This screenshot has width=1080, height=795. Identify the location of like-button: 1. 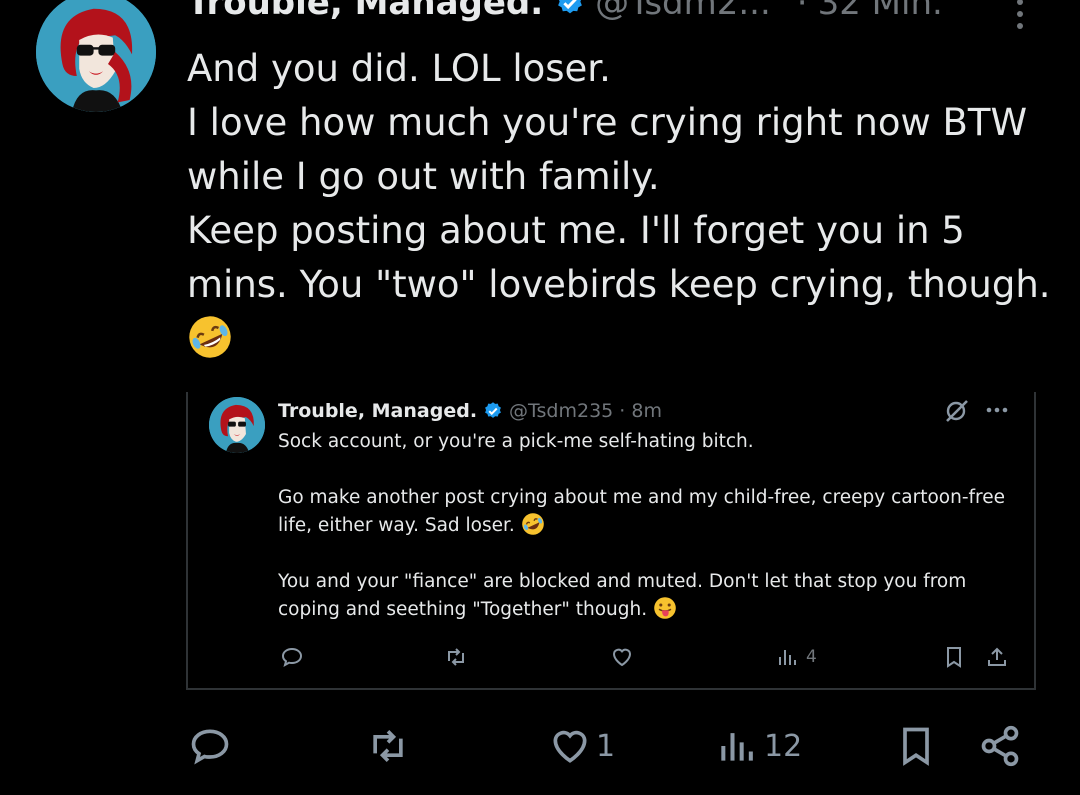
(581, 746).